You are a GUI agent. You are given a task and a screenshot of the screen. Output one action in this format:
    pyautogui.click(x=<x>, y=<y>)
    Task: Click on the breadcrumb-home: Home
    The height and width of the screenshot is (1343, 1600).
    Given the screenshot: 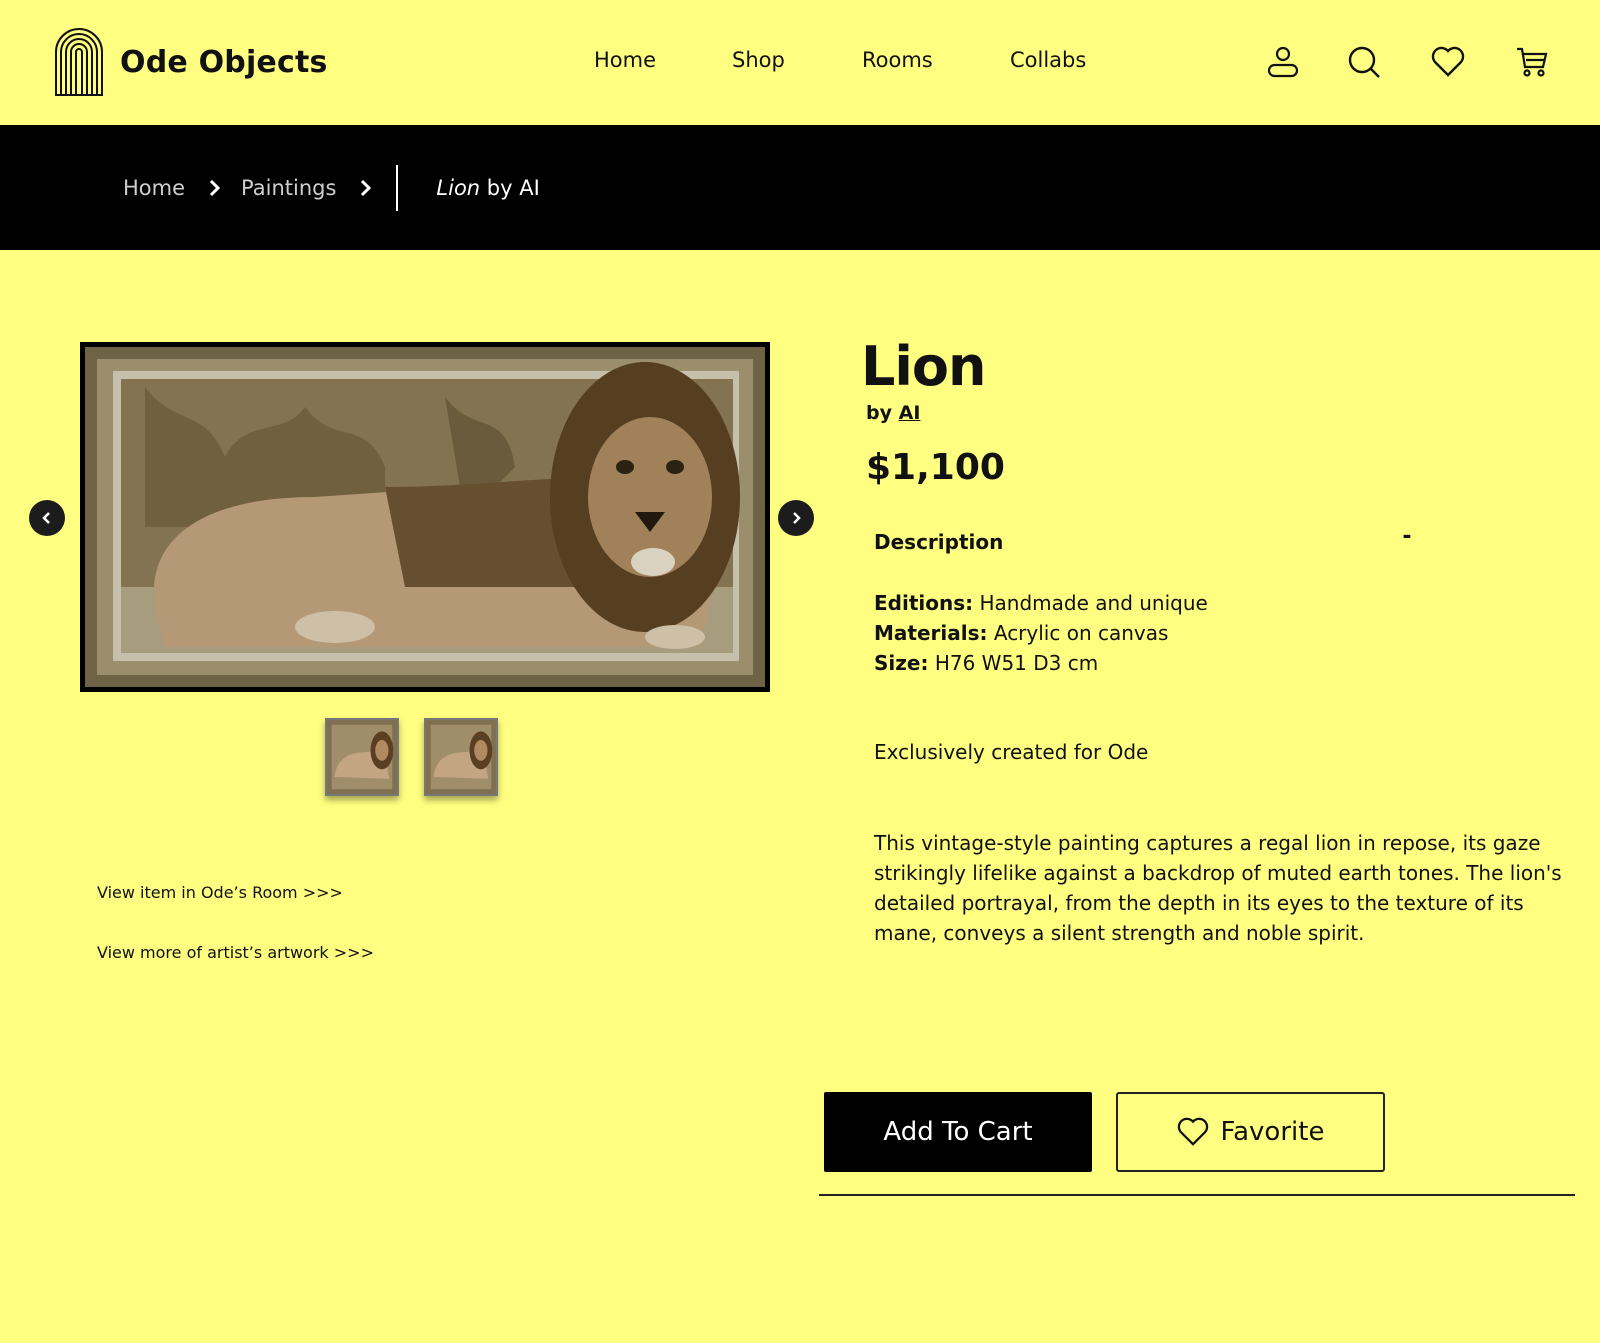 What is the action you would take?
    pyautogui.click(x=154, y=188)
    